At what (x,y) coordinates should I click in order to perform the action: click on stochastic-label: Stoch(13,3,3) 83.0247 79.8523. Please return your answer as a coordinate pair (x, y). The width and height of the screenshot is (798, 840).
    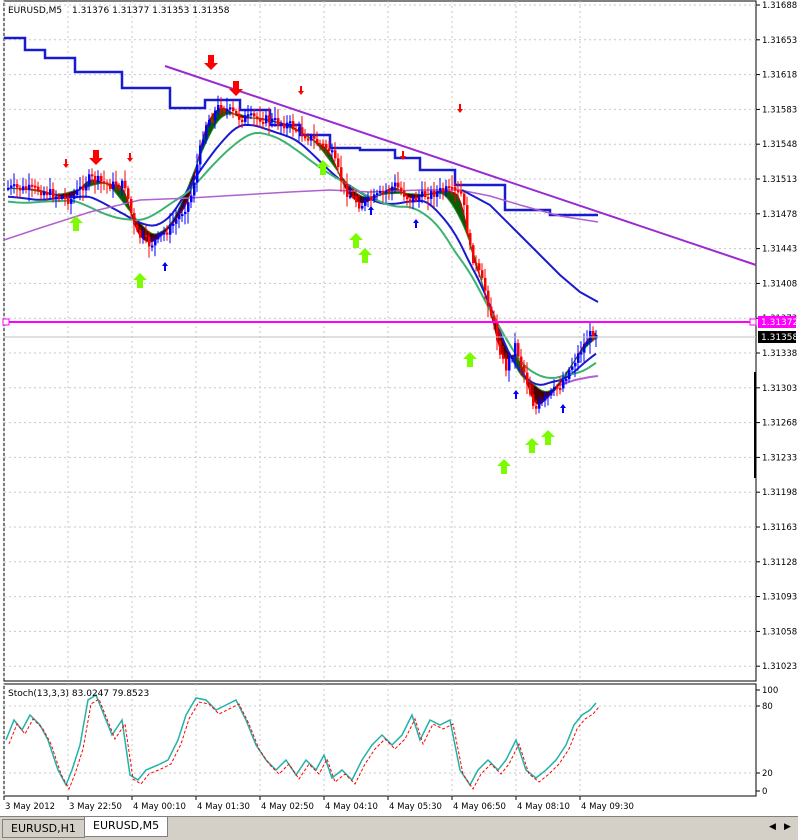
    Looking at the image, I should click on (78, 694).